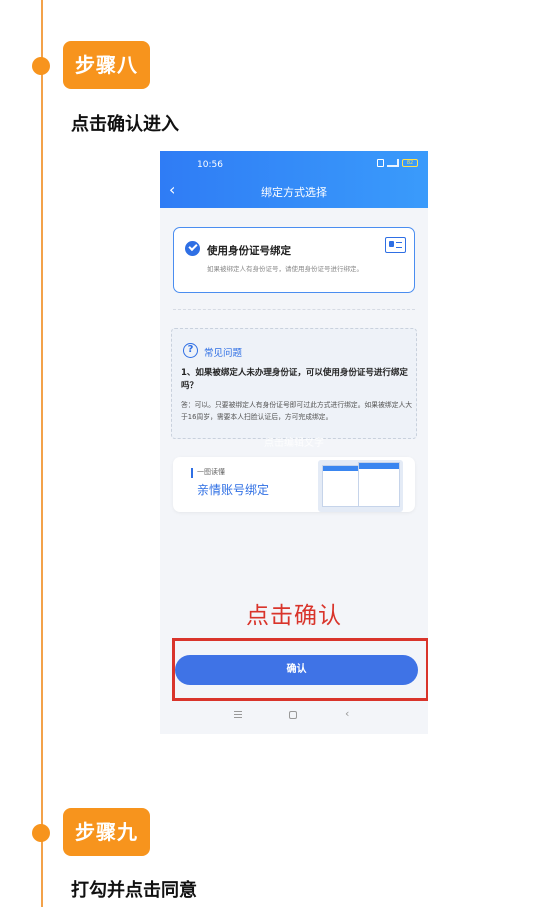 This screenshot has width=540, height=907. What do you see at coordinates (233, 490) in the screenshot?
I see `promo-title: 亲情账号绑定` at bounding box center [233, 490].